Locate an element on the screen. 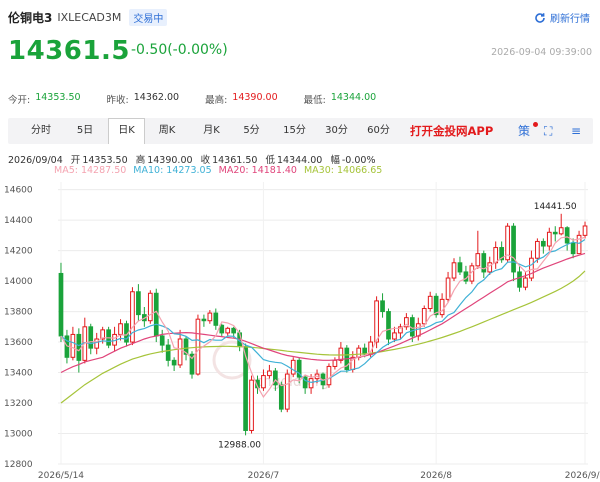 This screenshot has width=600, height=482. menu-icon: ≡ is located at coordinates (576, 131).